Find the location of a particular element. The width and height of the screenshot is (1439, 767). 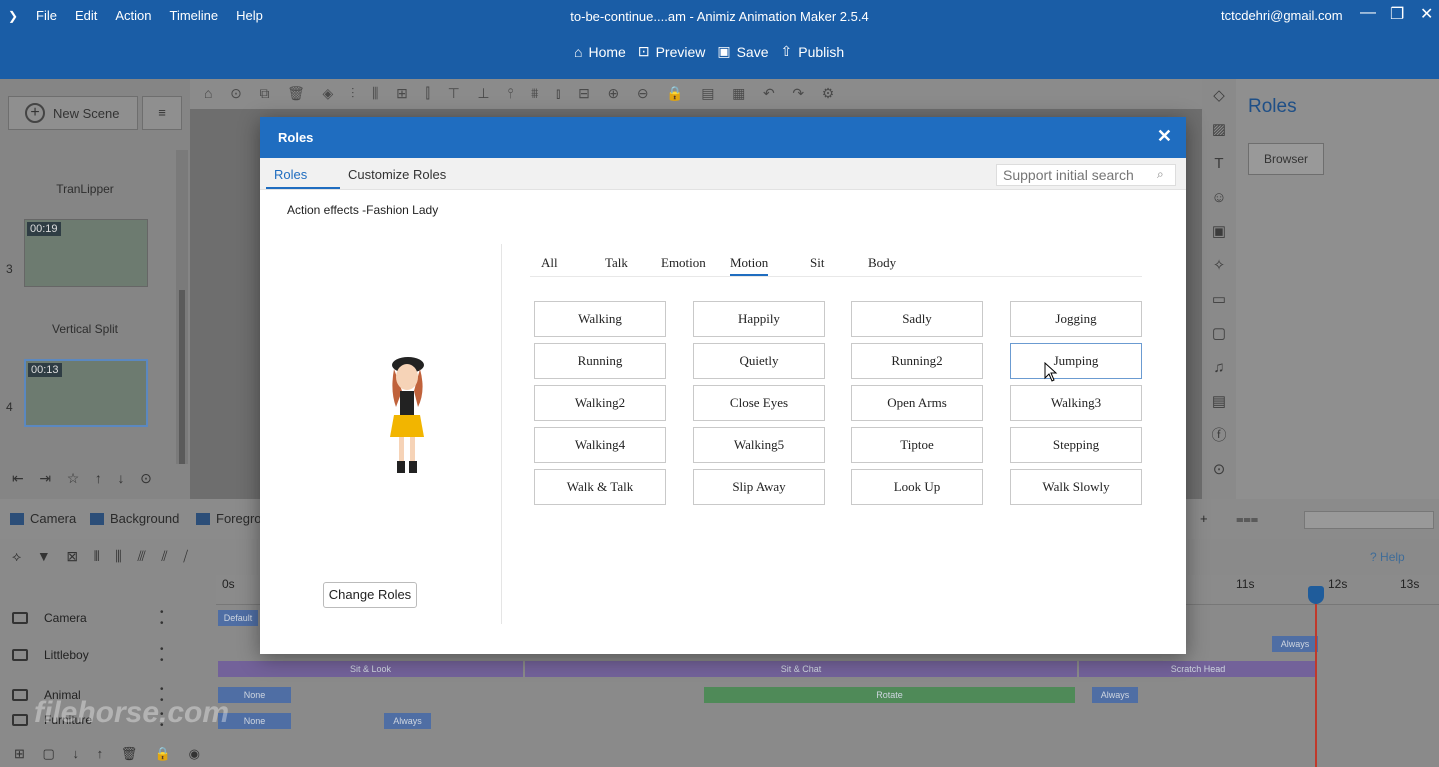

distribute-icon: ⫼ is located at coordinates (375, 93).